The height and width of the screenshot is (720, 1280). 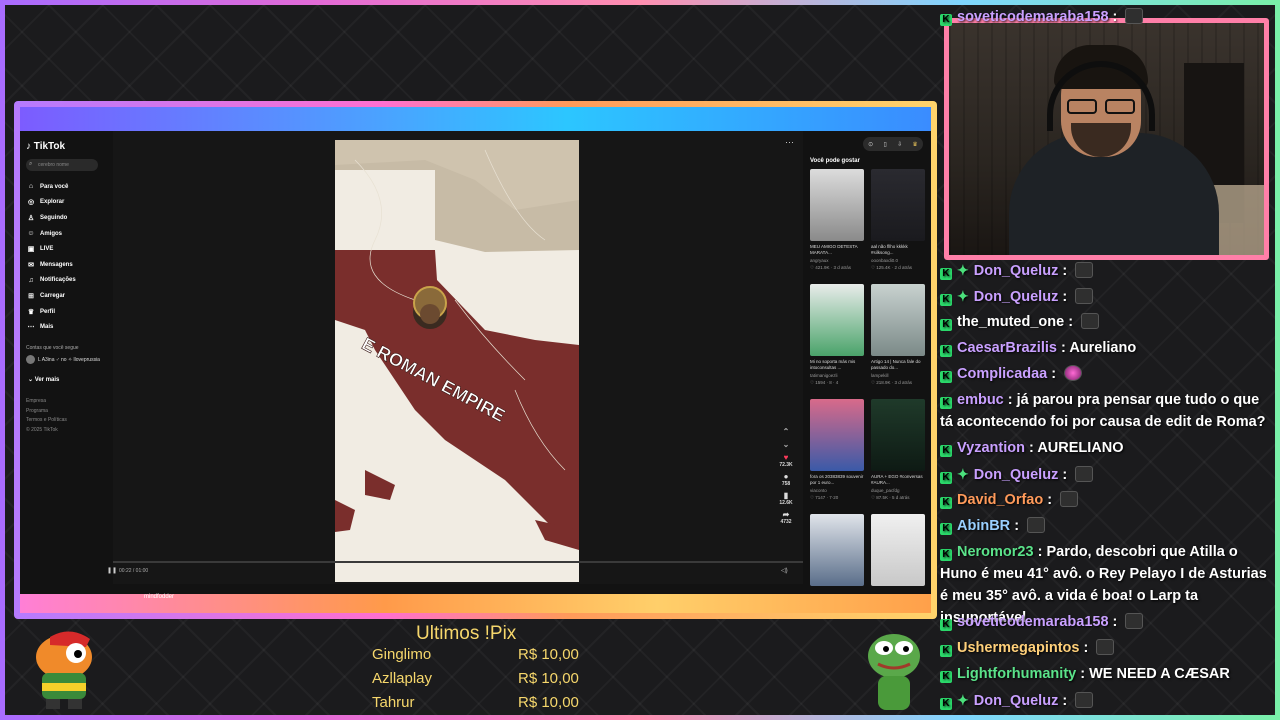 I want to click on chat-username: AbinBR, so click(x=983, y=526).